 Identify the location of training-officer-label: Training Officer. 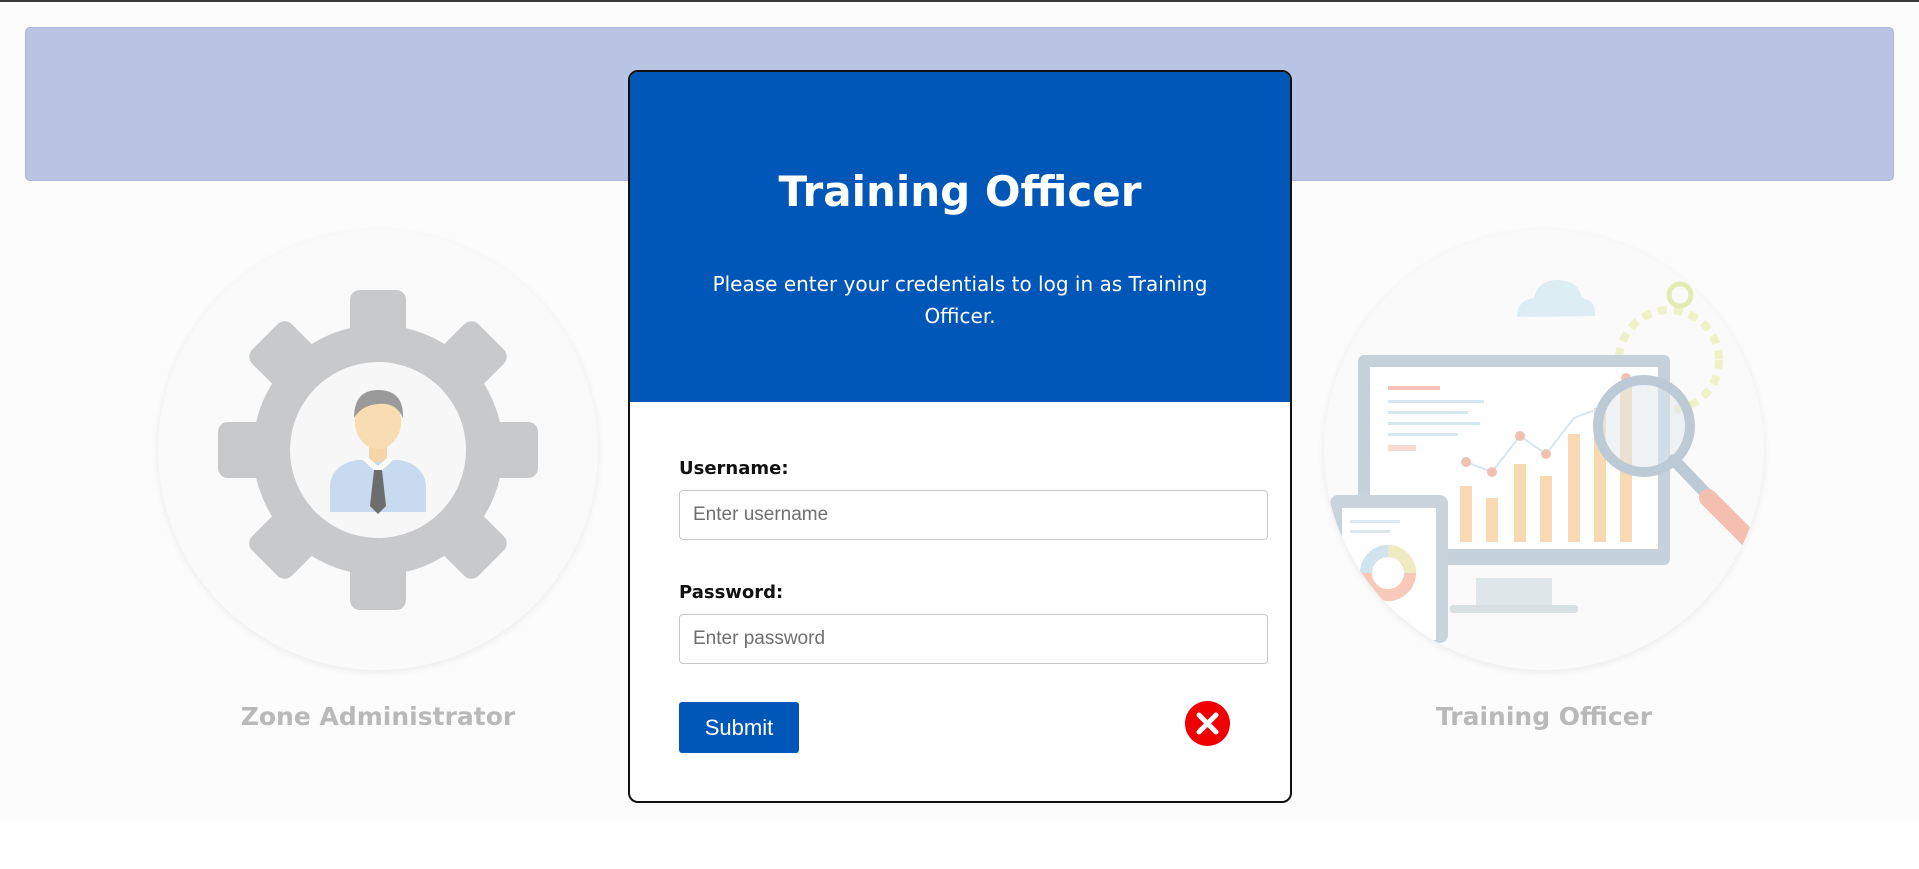
(1544, 716).